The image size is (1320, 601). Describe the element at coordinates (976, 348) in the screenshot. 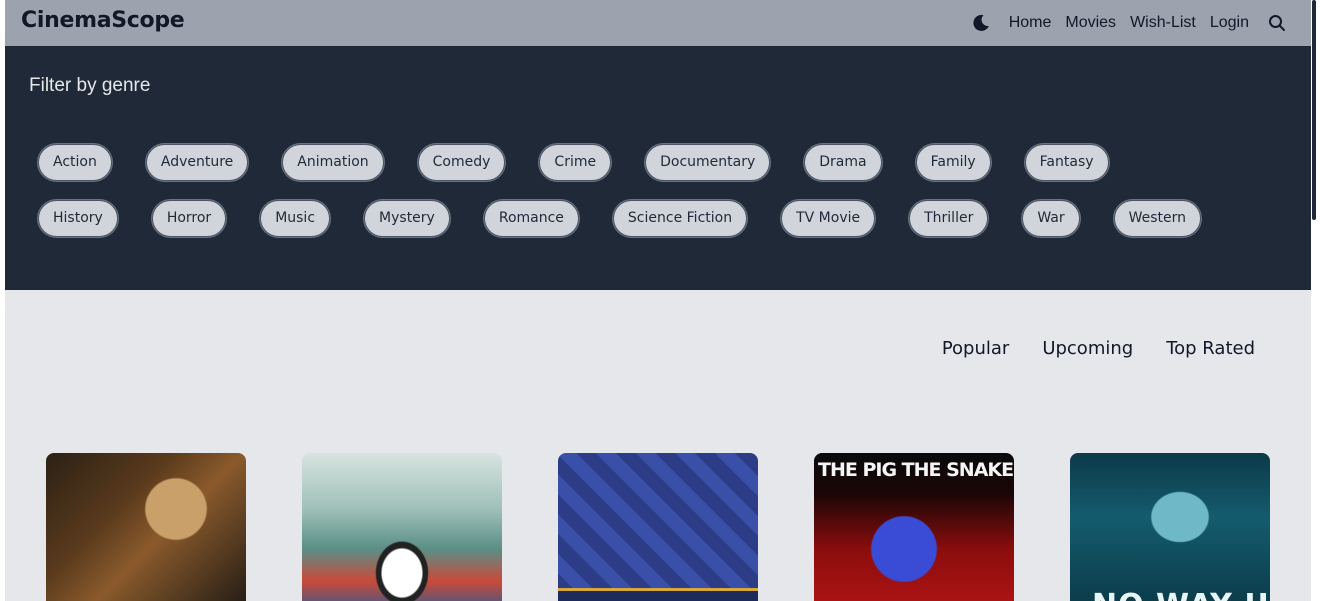

I see `tab-popular: Popular` at that location.